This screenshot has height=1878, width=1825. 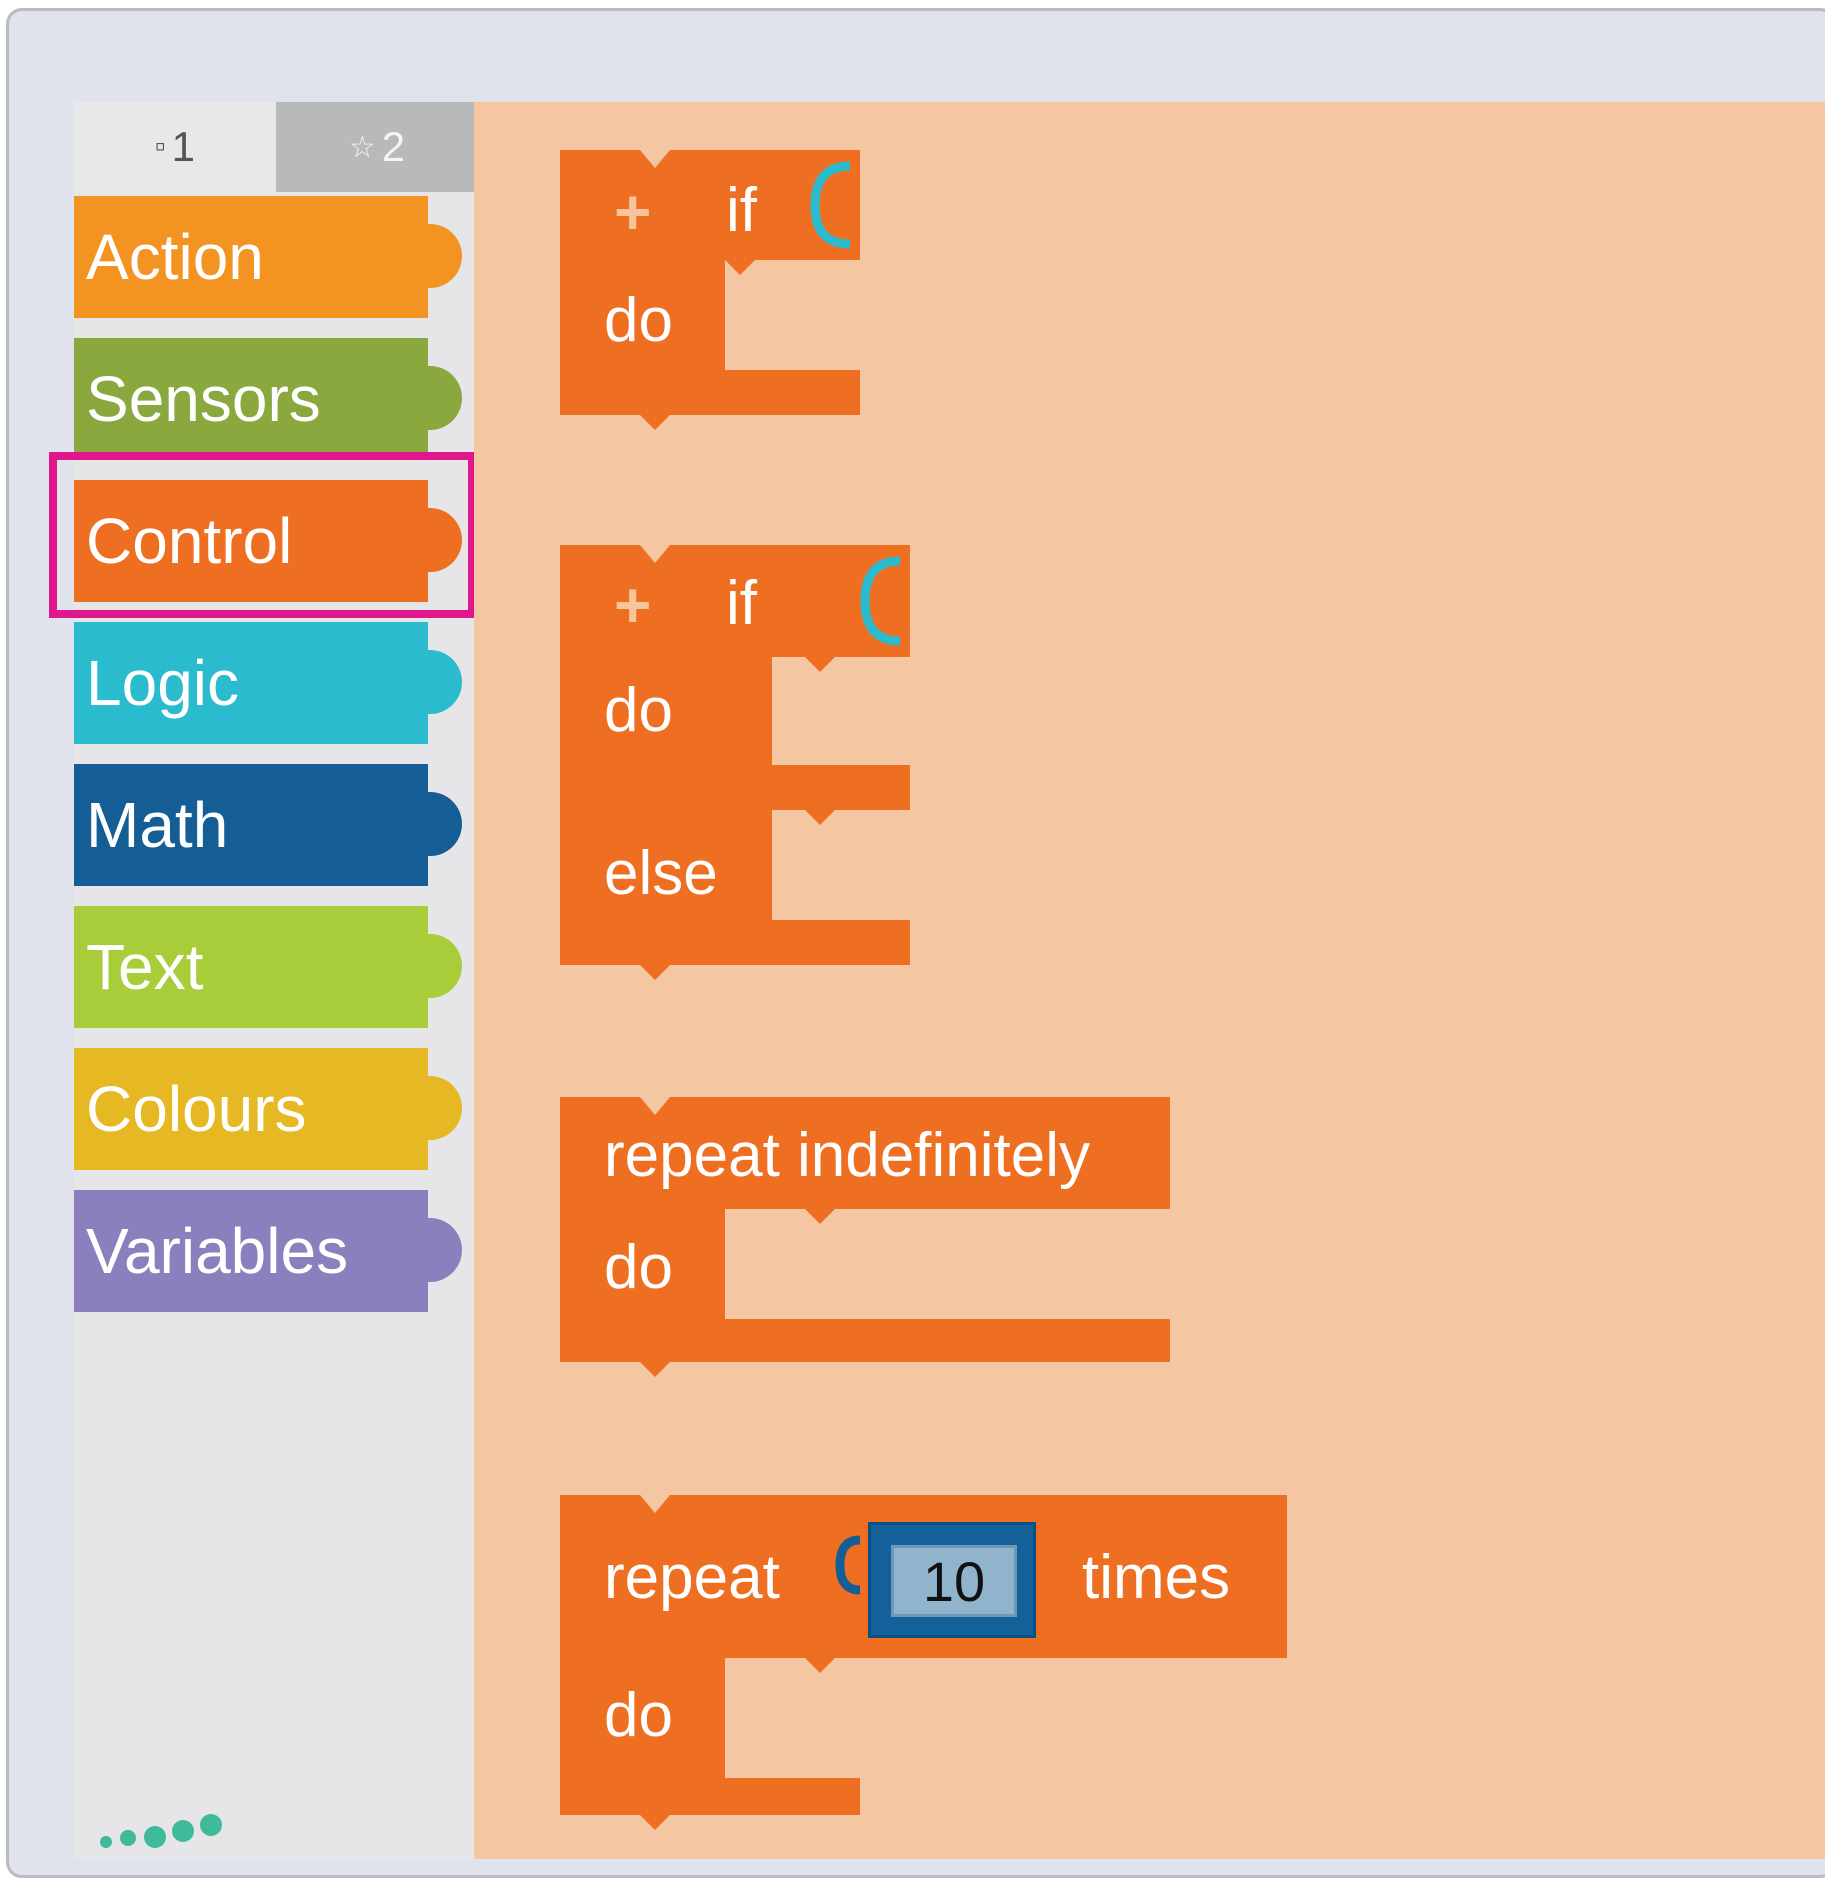 I want to click on category-variables: Variables, so click(x=268, y=1251).